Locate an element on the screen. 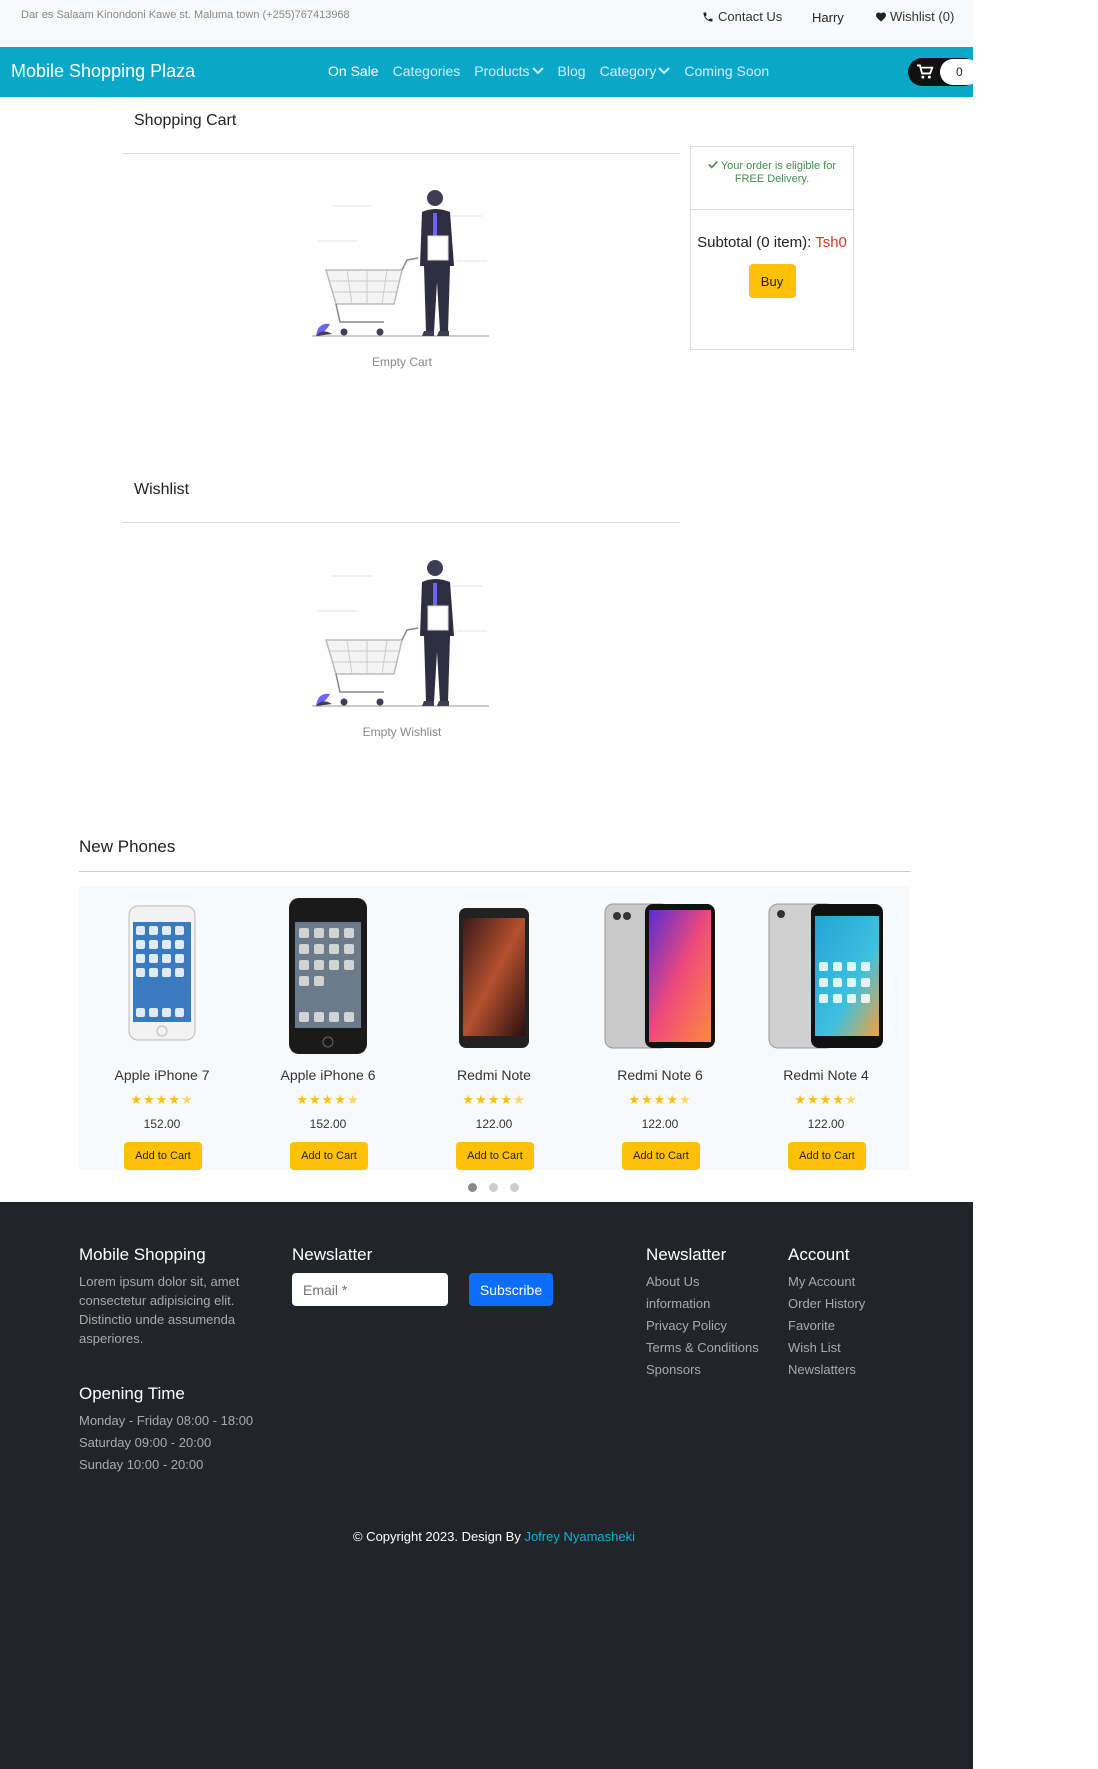 The width and height of the screenshot is (1098, 1769). footer-link-about: About Us is located at coordinates (702, 1282).